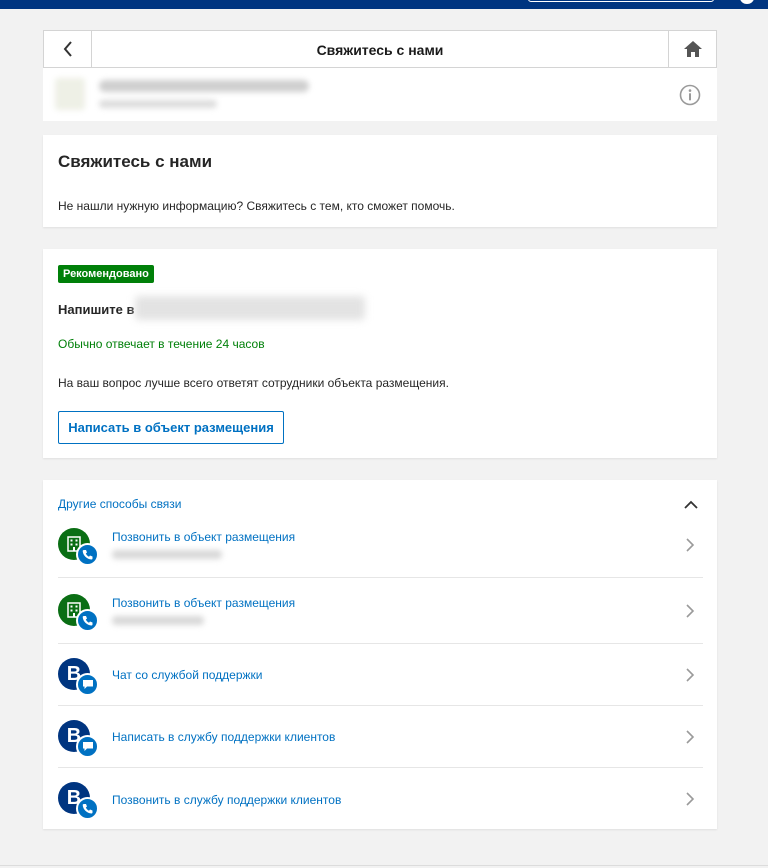  I want to click on list-item-message-support: B Написать в службу поддержки клиентов, so click(380, 737).